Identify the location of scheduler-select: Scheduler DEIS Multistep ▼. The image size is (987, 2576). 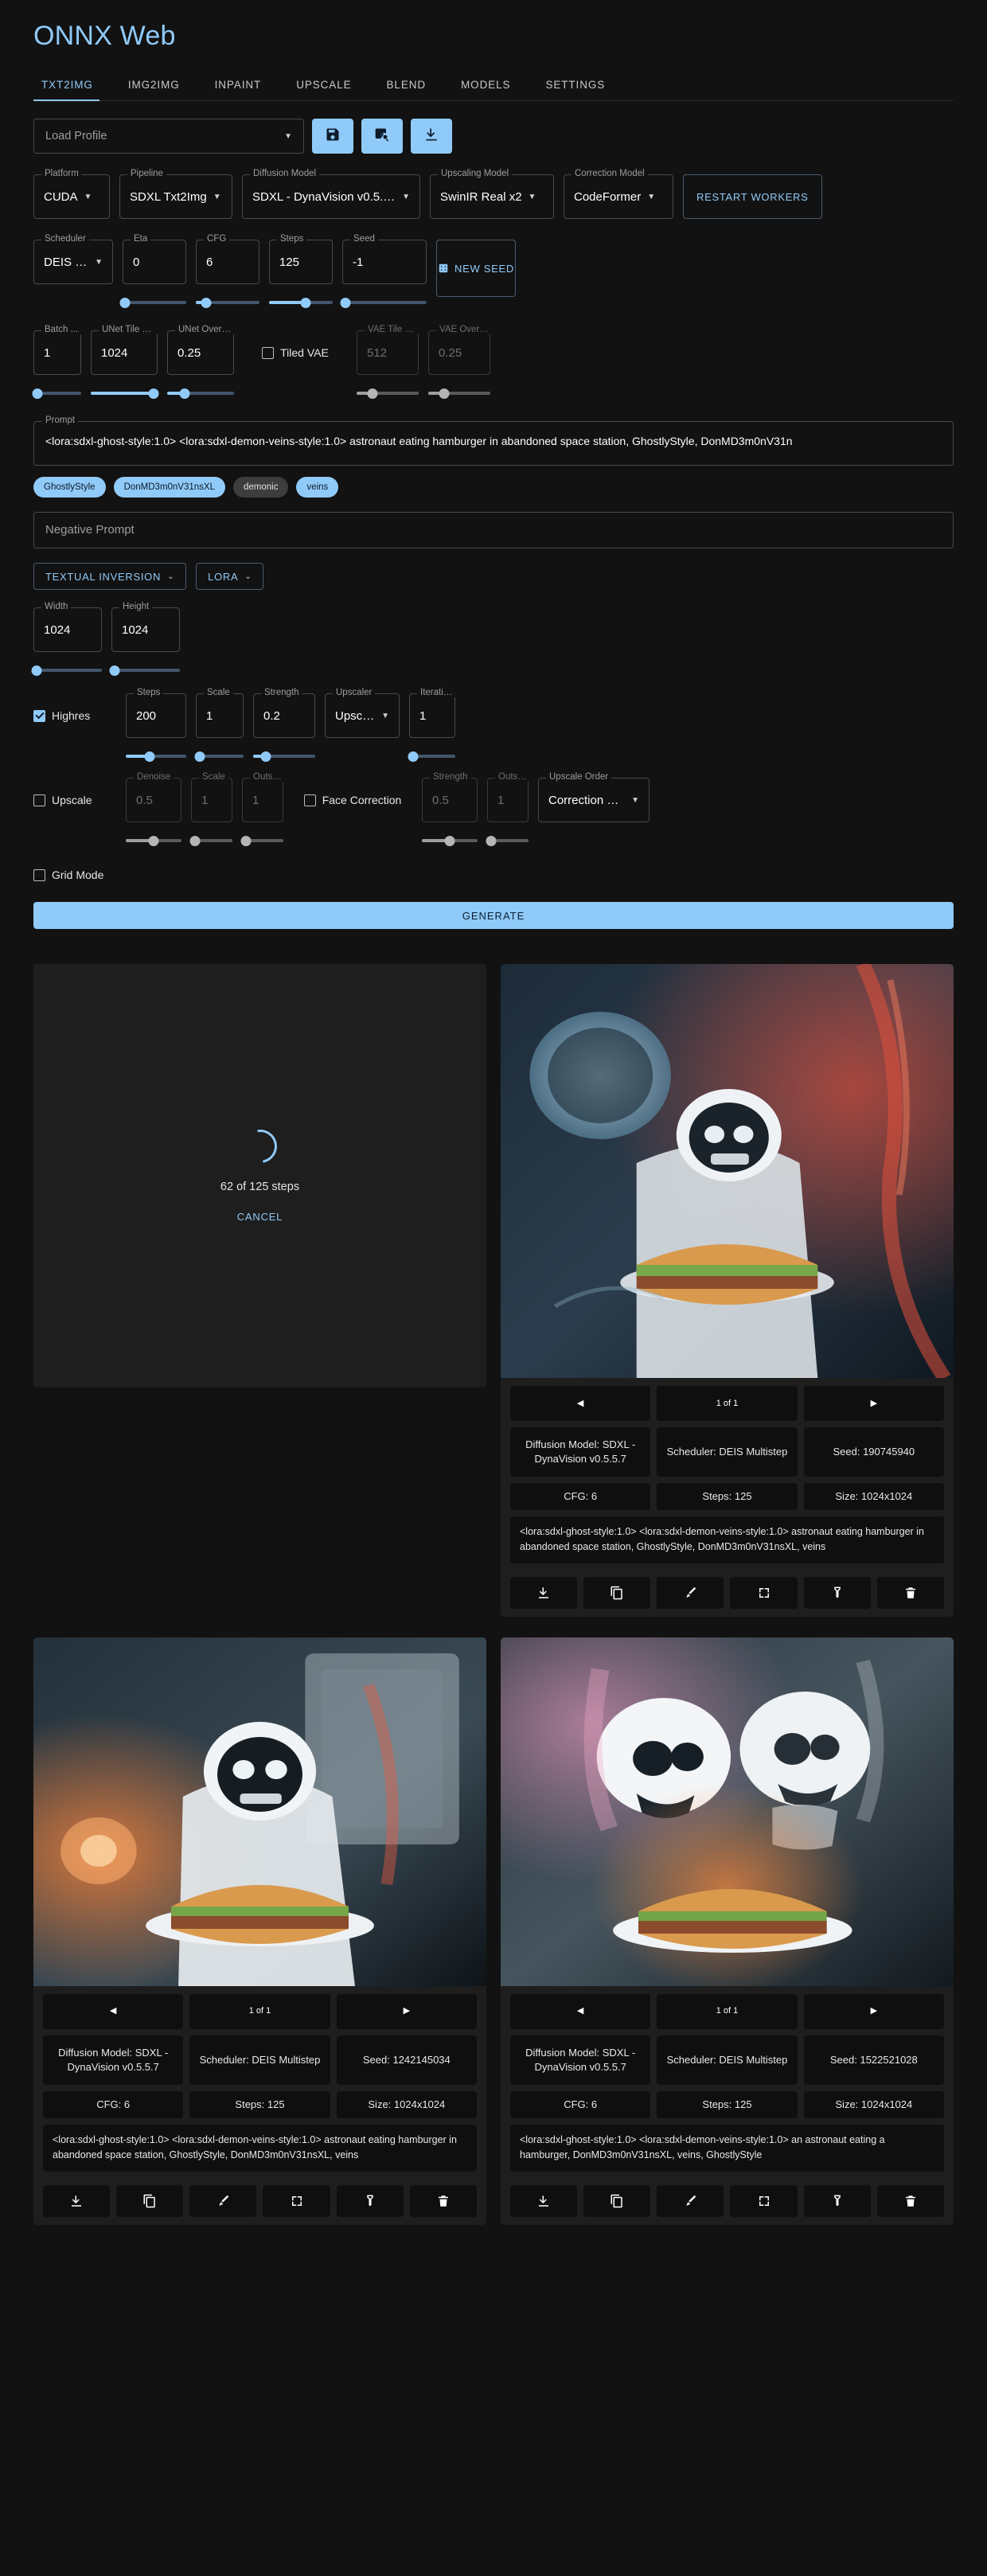
(73, 259).